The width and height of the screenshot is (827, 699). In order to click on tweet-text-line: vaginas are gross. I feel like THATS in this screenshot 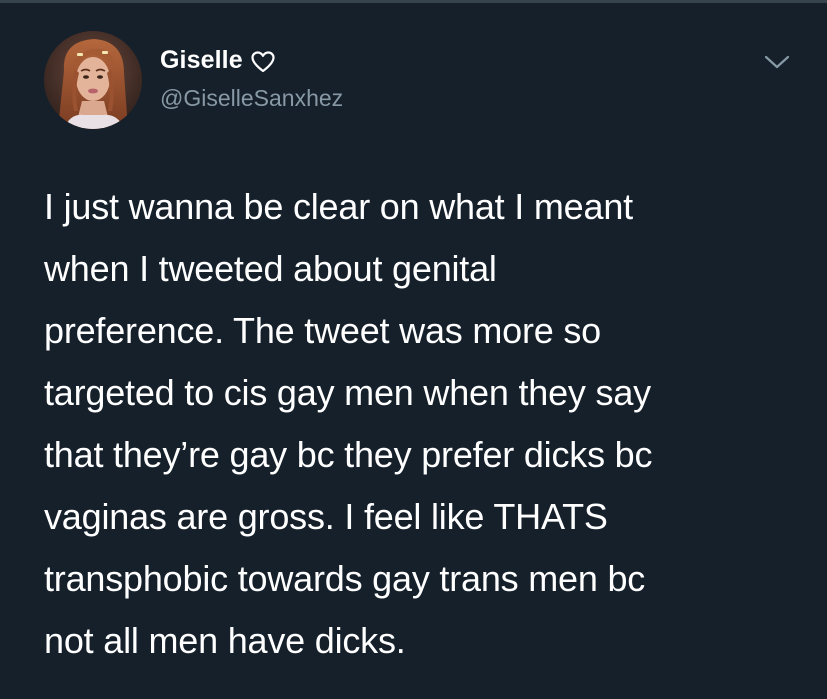, I will do `click(326, 516)`.